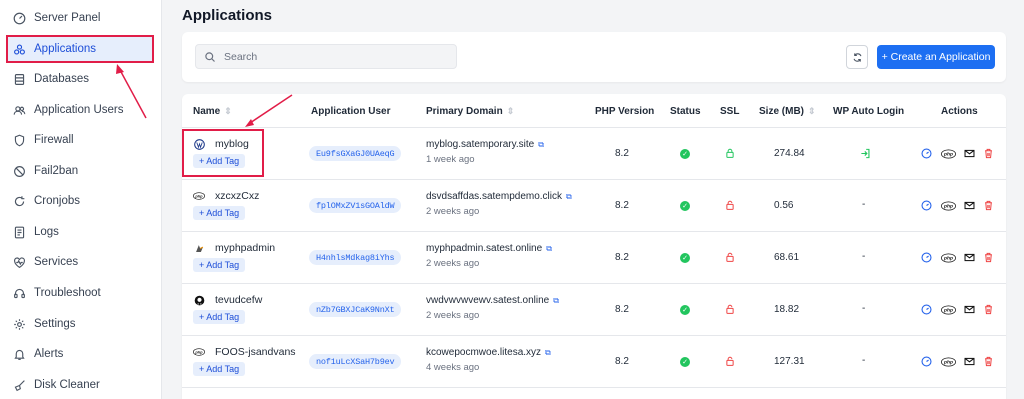  Describe the element at coordinates (787, 309) in the screenshot. I see `size-value: 18.82` at that location.